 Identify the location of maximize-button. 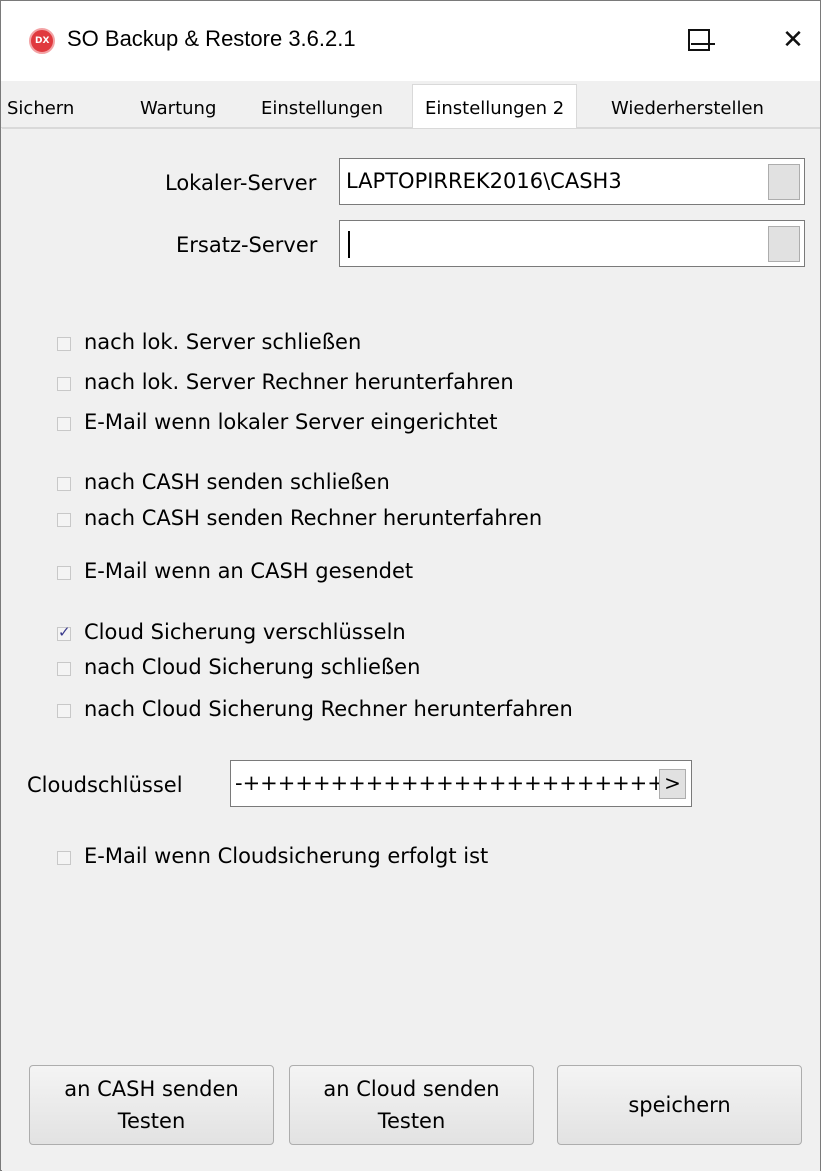
(699, 40).